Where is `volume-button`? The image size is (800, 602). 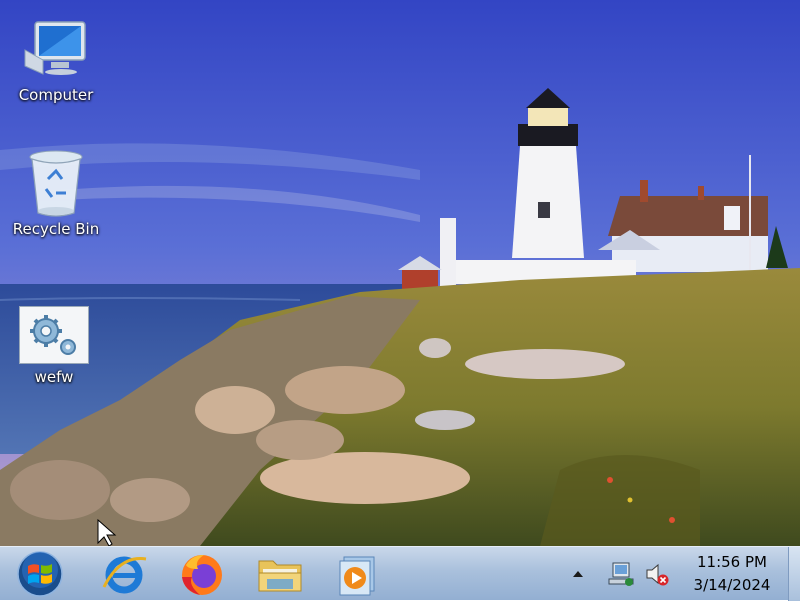 volume-button is located at coordinates (657, 574).